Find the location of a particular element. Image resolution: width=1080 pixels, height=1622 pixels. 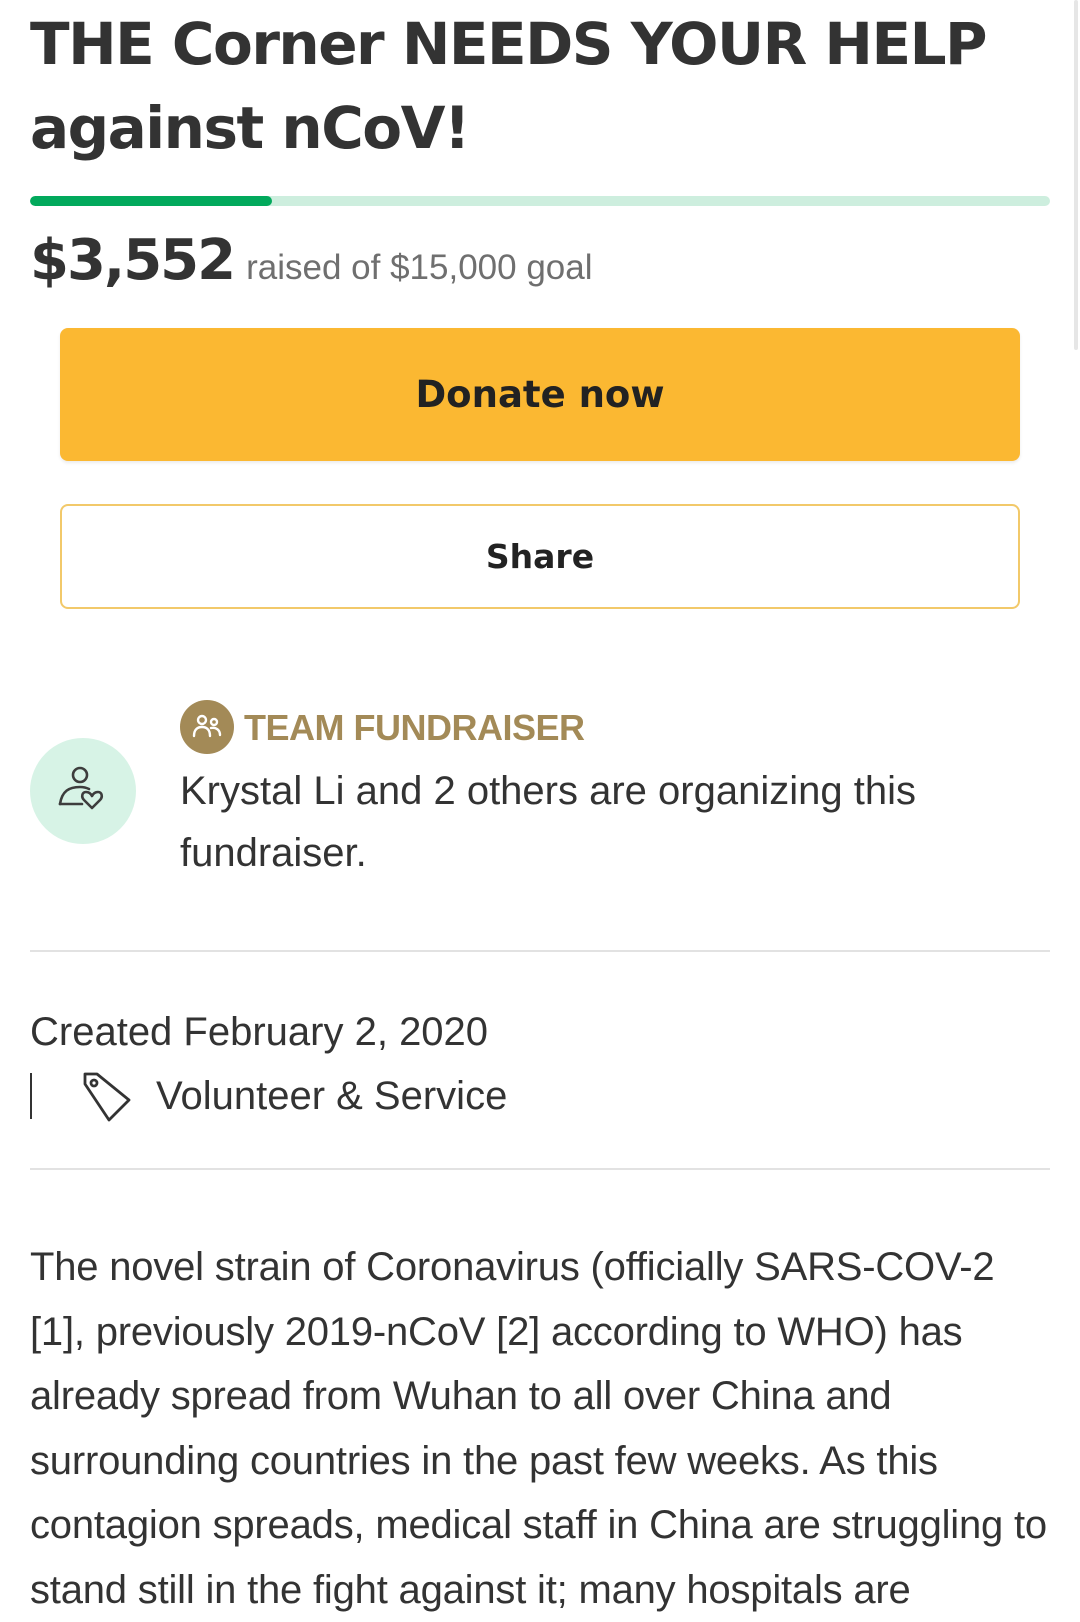

campaign-title: THE Corner NEEDS YOUR HELP against nCoV! is located at coordinates (509, 86).